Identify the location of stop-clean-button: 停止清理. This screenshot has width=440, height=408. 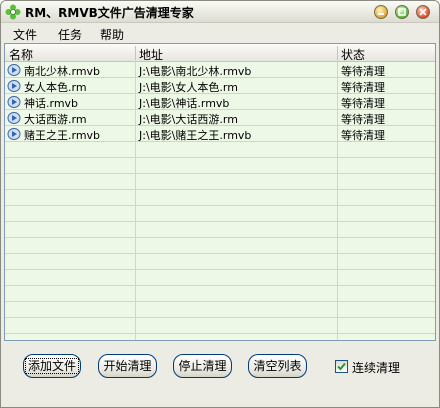
(202, 366).